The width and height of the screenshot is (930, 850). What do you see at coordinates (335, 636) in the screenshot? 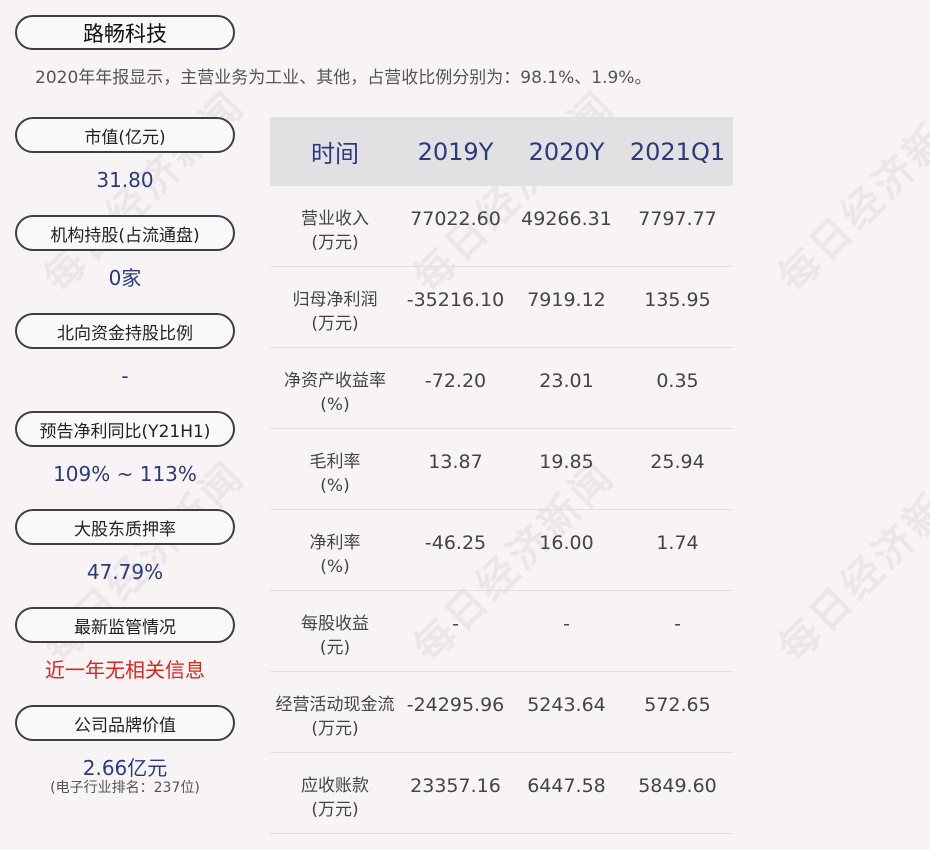
I see `row-label: 每股收益 (元)` at bounding box center [335, 636].